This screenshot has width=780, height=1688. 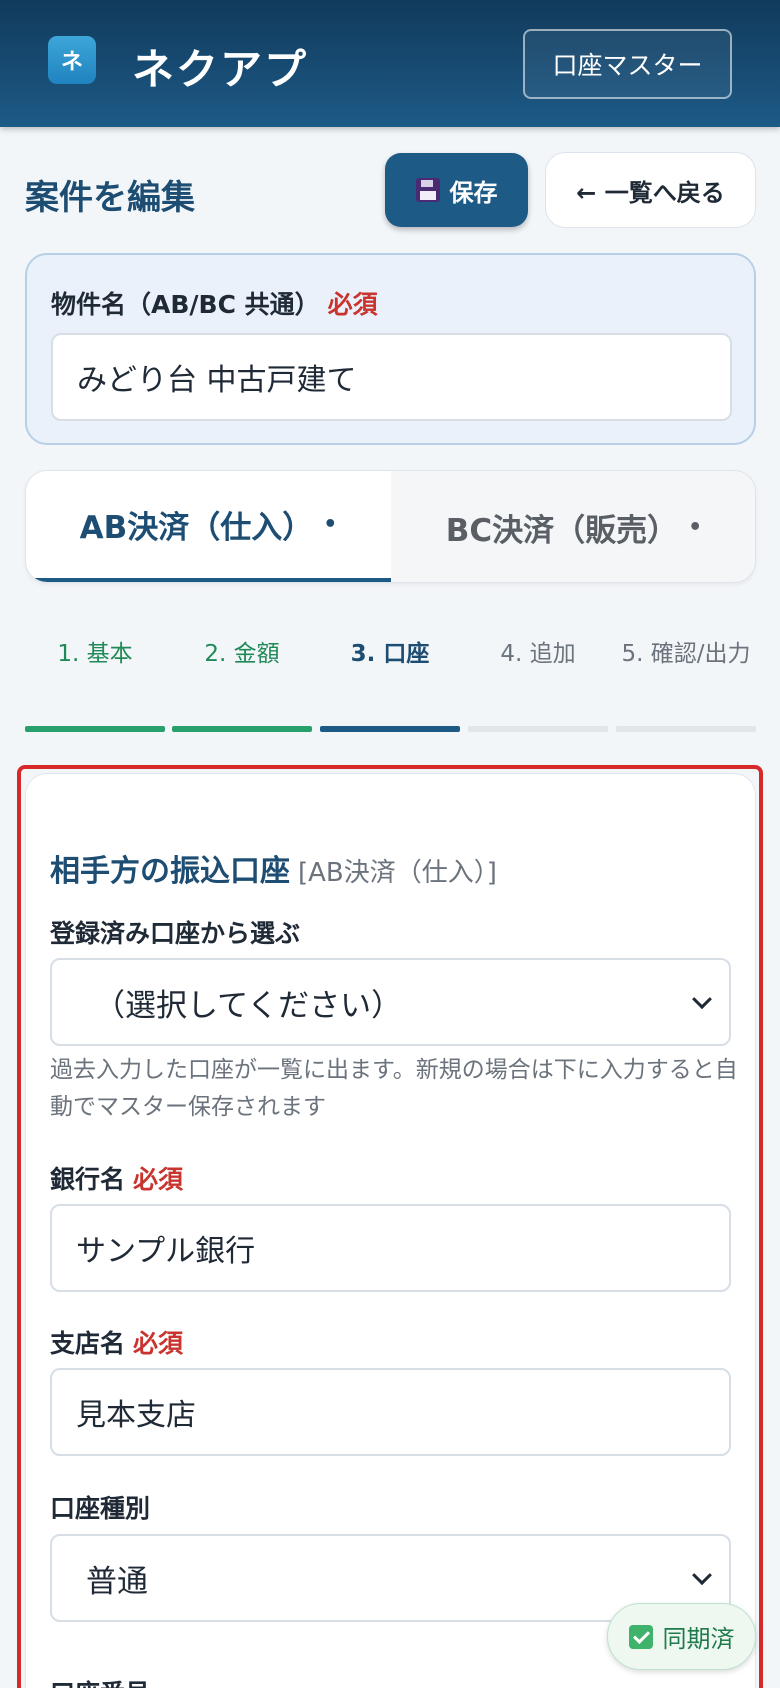 What do you see at coordinates (686, 729) in the screenshot?
I see `step-confirm-output-bar` at bounding box center [686, 729].